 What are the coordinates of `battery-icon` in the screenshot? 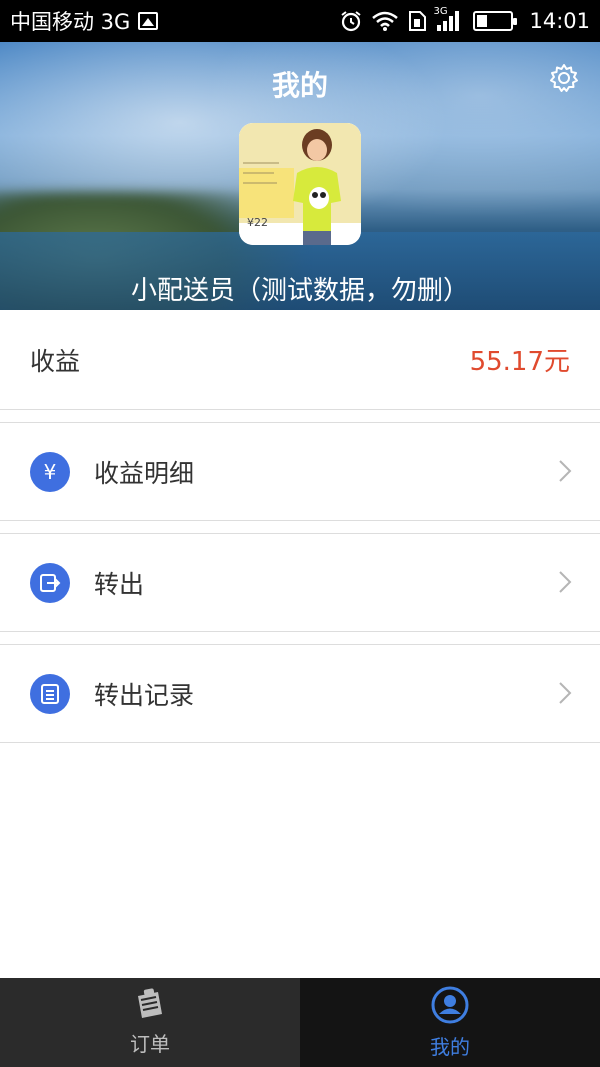 It's located at (495, 21).